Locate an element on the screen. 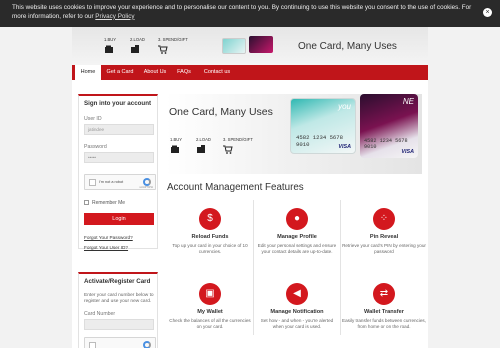 This screenshot has height=348, width=500. login-button: Login is located at coordinates (119, 219).